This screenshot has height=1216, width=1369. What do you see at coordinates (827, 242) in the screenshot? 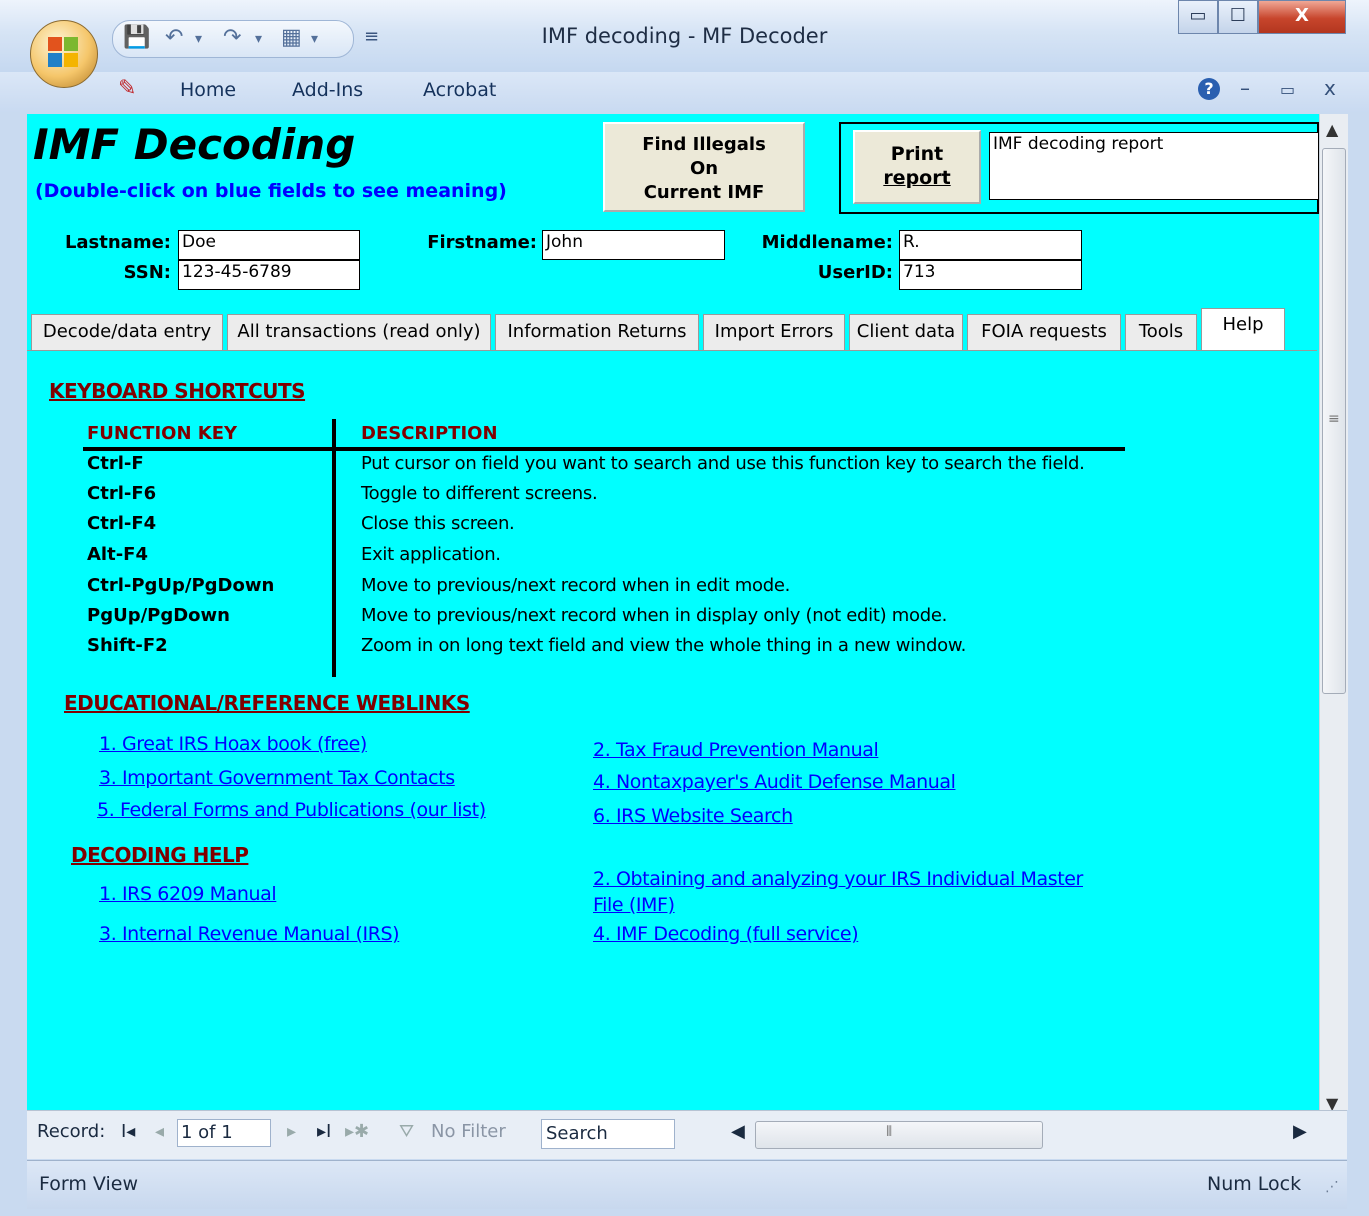
I see `middlename-label: Middlename:` at bounding box center [827, 242].